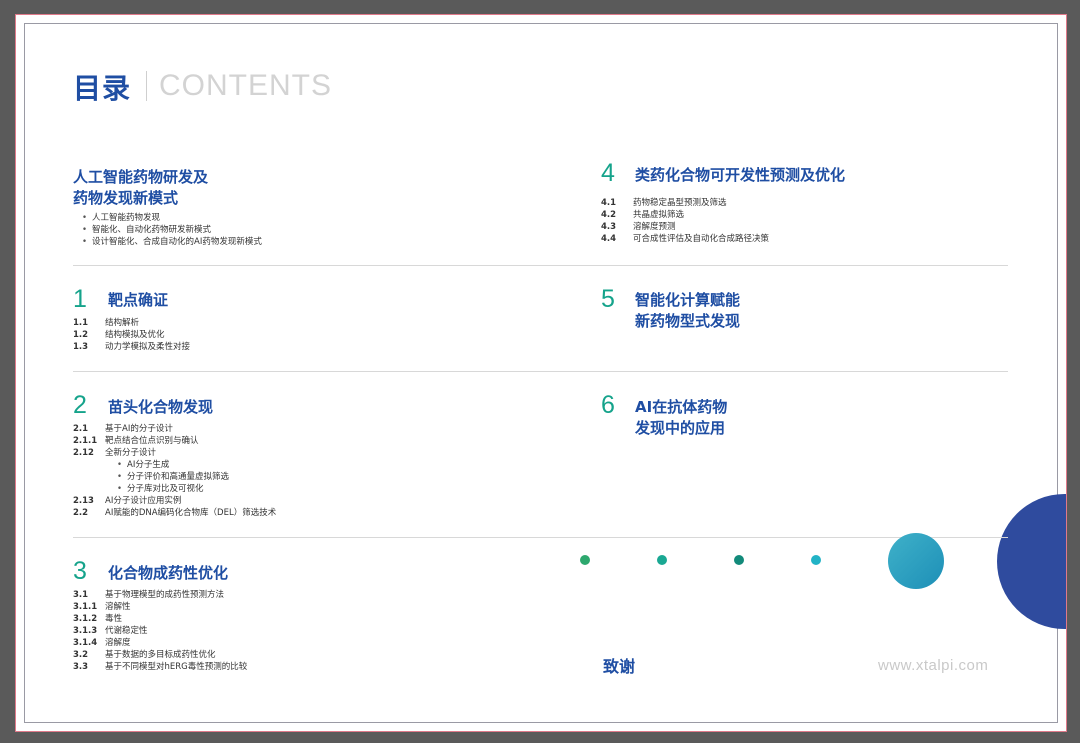 The image size is (1080, 743). Describe the element at coordinates (80, 405) in the screenshot. I see `section-number: 2` at that location.